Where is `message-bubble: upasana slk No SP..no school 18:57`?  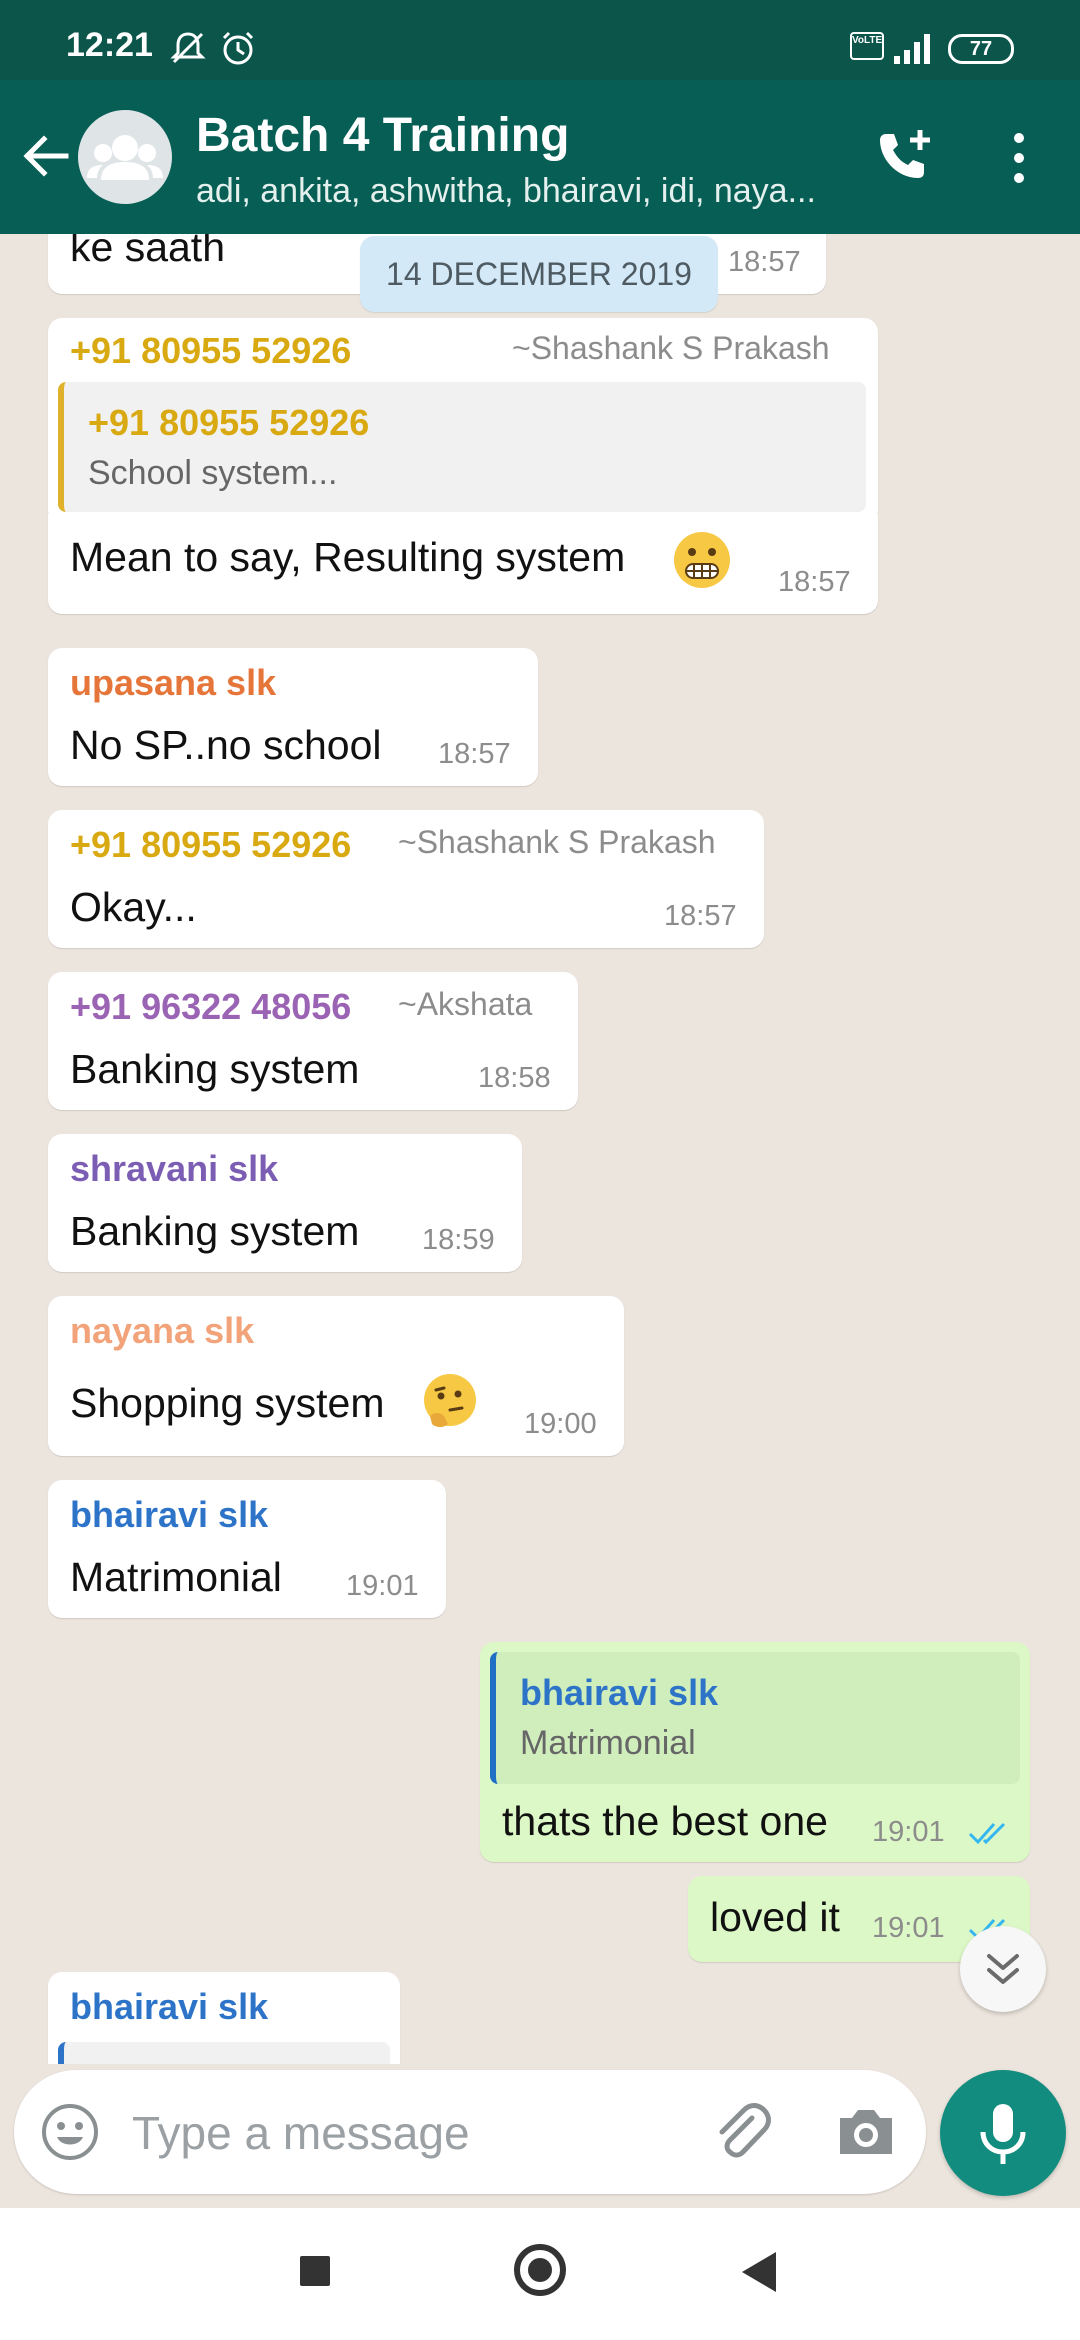 message-bubble: upasana slk No SP..no school 18:57 is located at coordinates (293, 717).